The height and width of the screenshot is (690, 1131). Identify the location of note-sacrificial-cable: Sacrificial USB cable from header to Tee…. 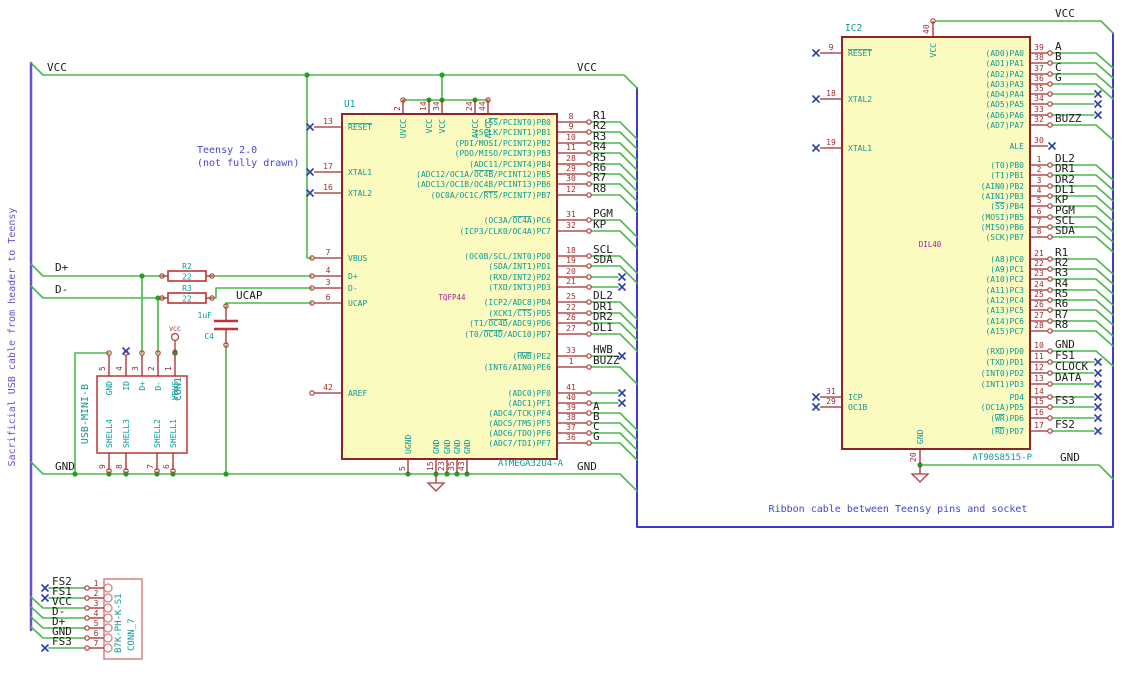
(12, 337).